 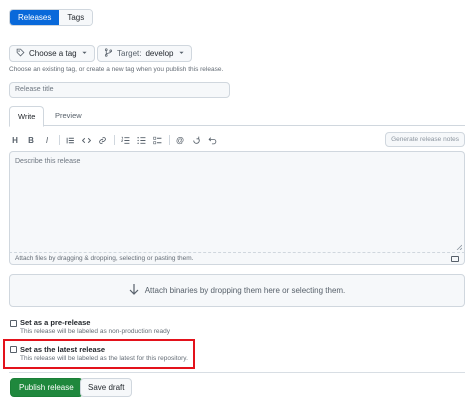 What do you see at coordinates (27, 116) in the screenshot?
I see `tab-write: Write` at bounding box center [27, 116].